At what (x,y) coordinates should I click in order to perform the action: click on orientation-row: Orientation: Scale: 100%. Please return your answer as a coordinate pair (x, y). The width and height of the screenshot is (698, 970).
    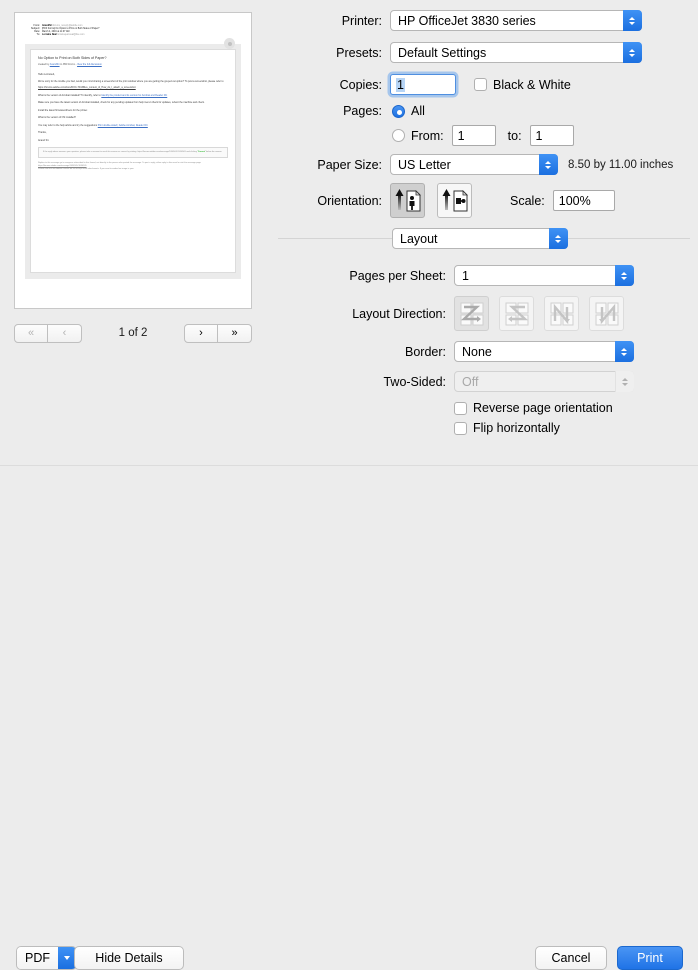
    Looking at the image, I should click on (484, 200).